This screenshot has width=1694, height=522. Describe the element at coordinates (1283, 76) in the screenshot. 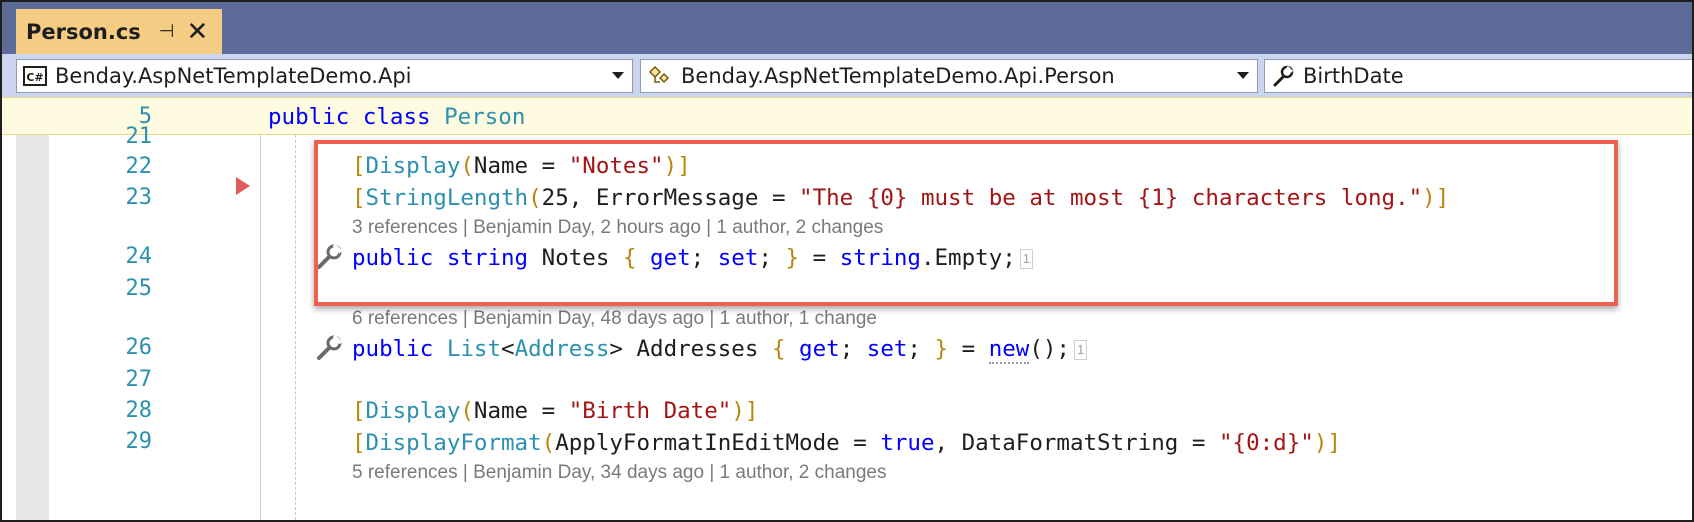

I see `wrench-icon` at that location.